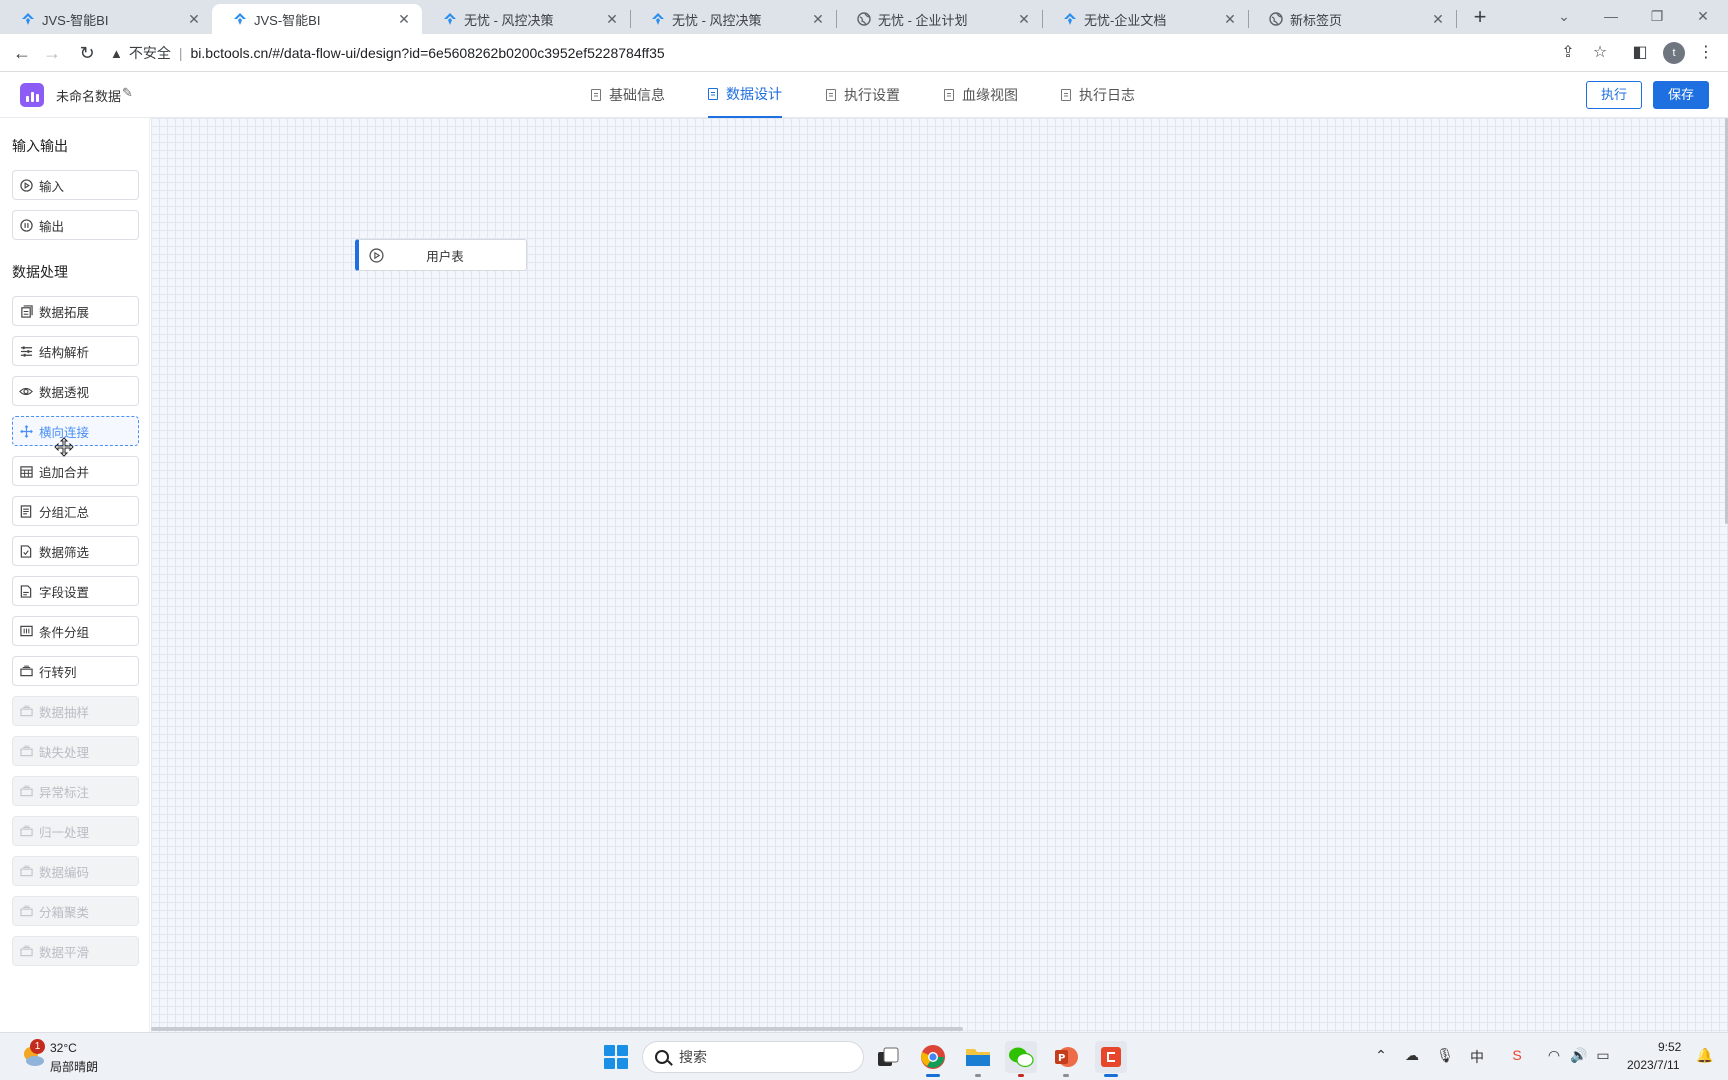  I want to click on document-icon, so click(831, 95).